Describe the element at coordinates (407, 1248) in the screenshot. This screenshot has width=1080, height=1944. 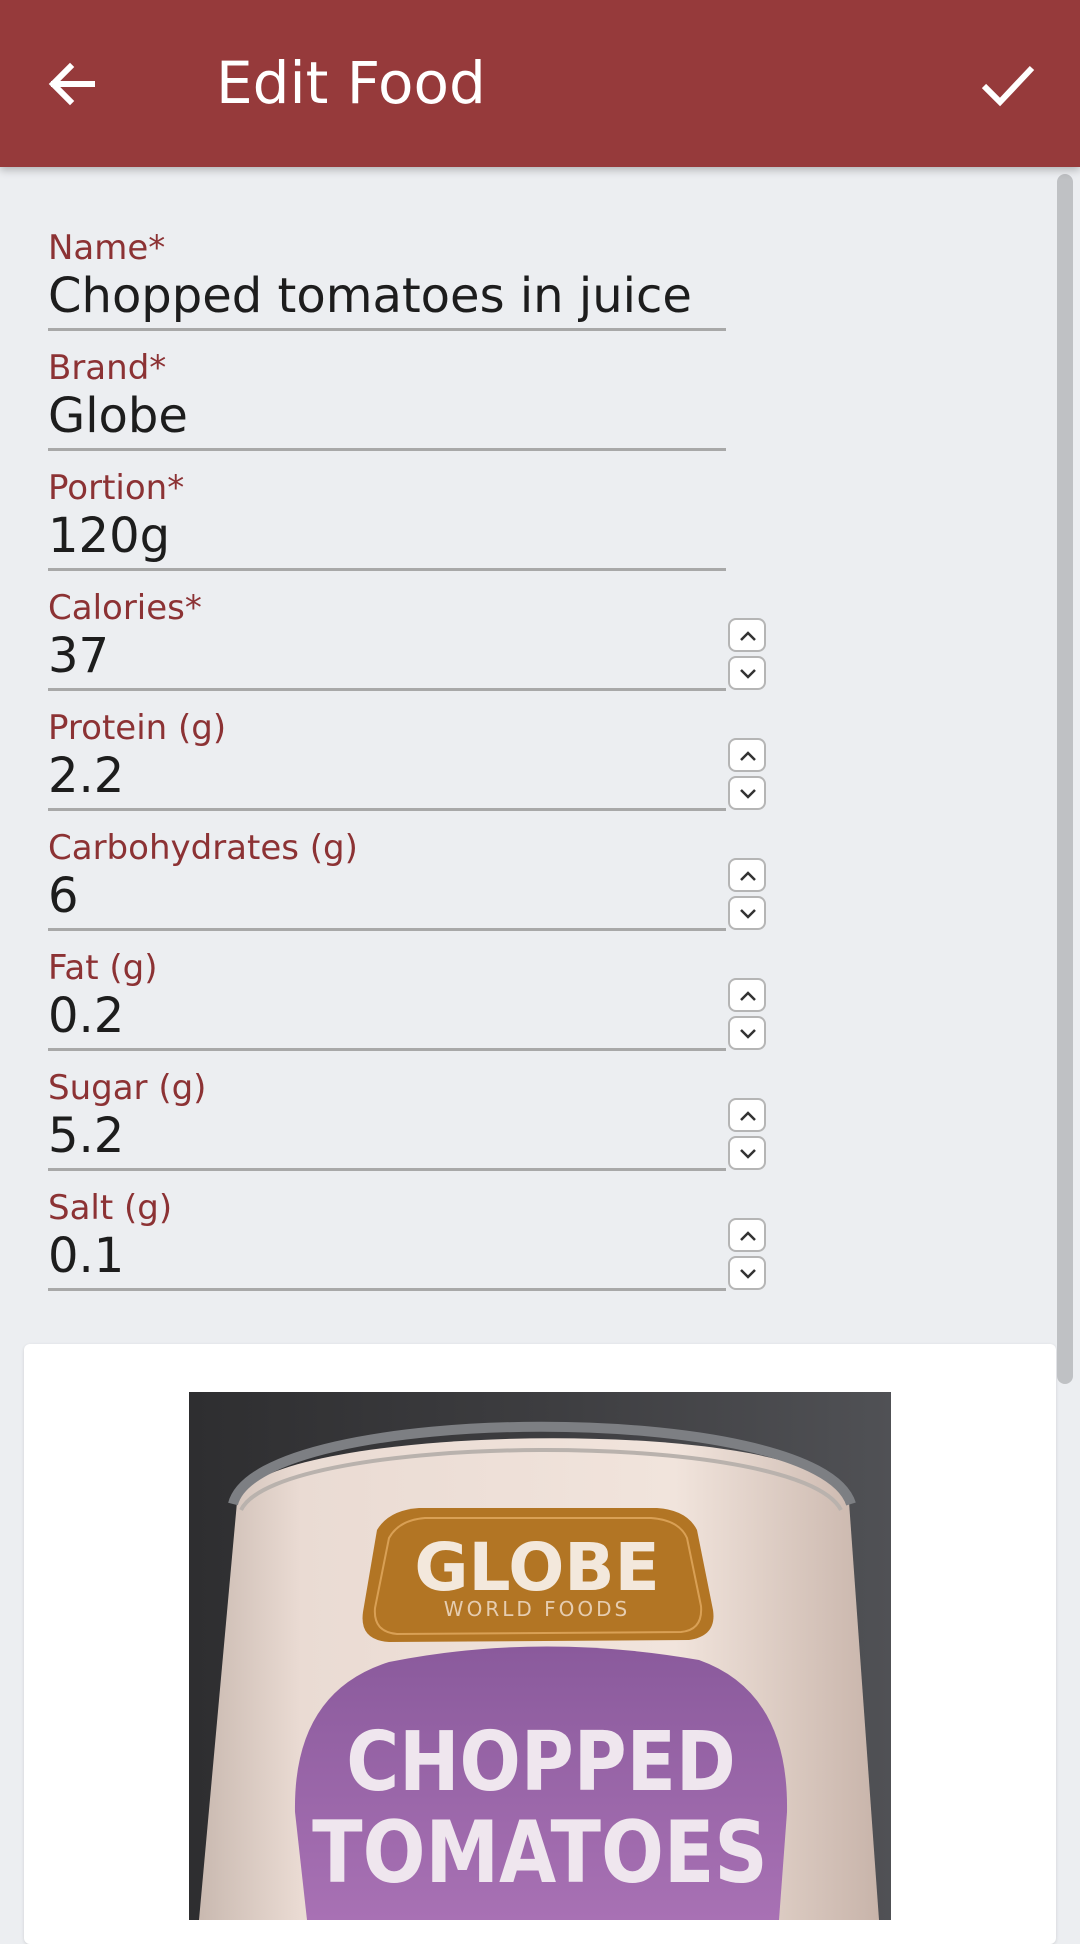
I see `salt-field: Salt (g) 0.1` at that location.